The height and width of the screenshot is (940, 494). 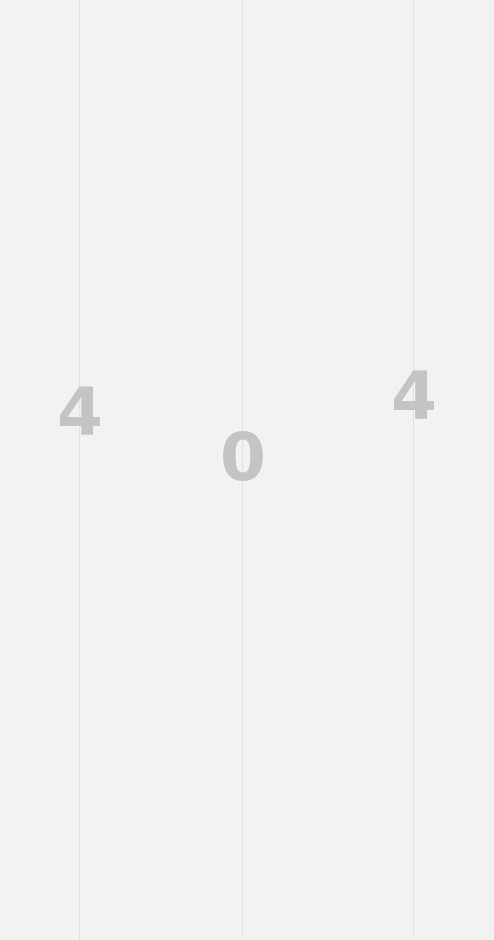 What do you see at coordinates (243, 457) in the screenshot?
I see `error-digit-second: 0` at bounding box center [243, 457].